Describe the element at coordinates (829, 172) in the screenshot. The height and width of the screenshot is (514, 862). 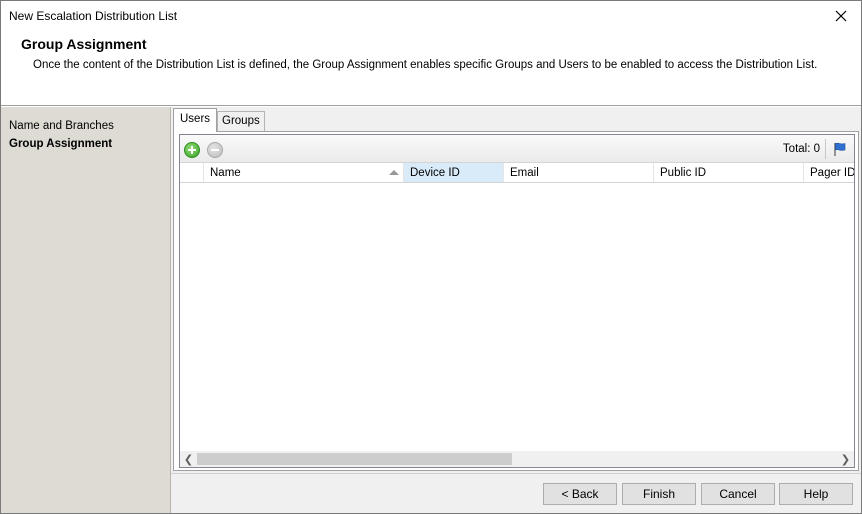
I see `column-header-pager-id: Pager ID` at that location.